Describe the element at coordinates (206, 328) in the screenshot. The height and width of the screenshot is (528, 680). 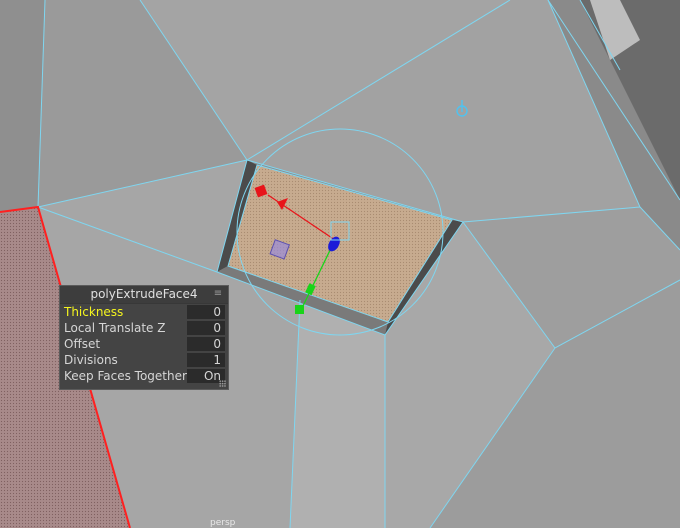
I see `local-translate-z-field: 0` at that location.